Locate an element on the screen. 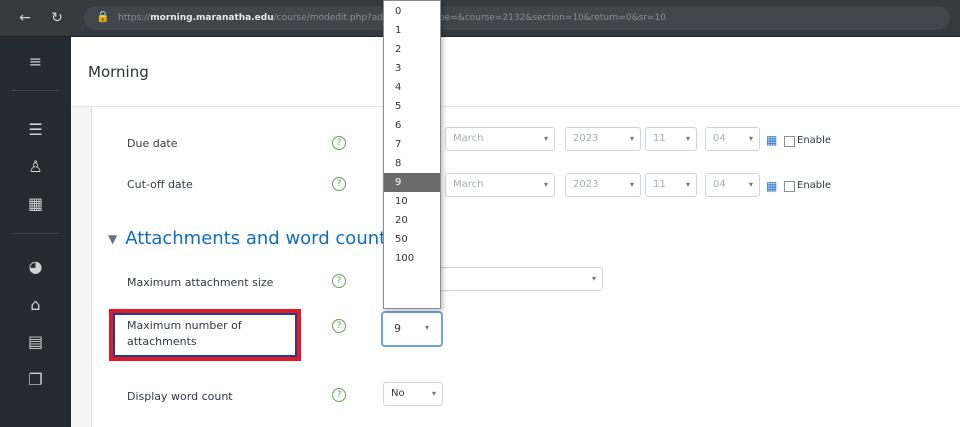 The width and height of the screenshot is (960, 427). cutoff-date-label: Cut-off date is located at coordinates (160, 184).